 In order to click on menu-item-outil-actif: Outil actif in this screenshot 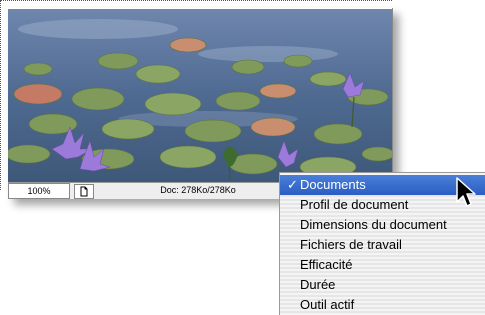, I will do `click(382, 305)`.